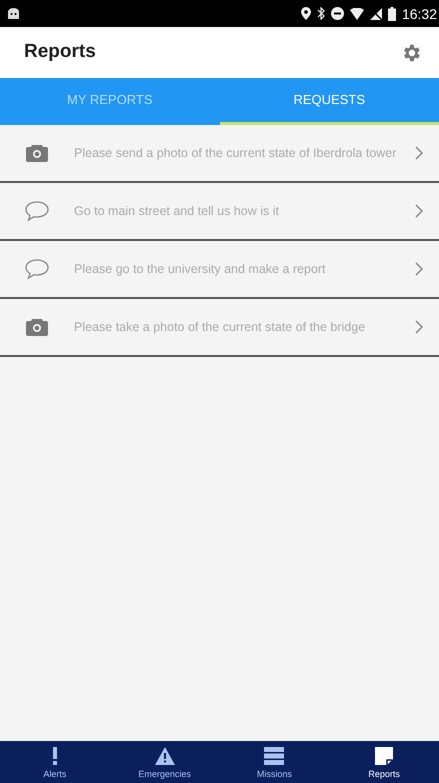 This screenshot has width=439, height=783. What do you see at coordinates (274, 755) in the screenshot?
I see `server-stack-icon` at bounding box center [274, 755].